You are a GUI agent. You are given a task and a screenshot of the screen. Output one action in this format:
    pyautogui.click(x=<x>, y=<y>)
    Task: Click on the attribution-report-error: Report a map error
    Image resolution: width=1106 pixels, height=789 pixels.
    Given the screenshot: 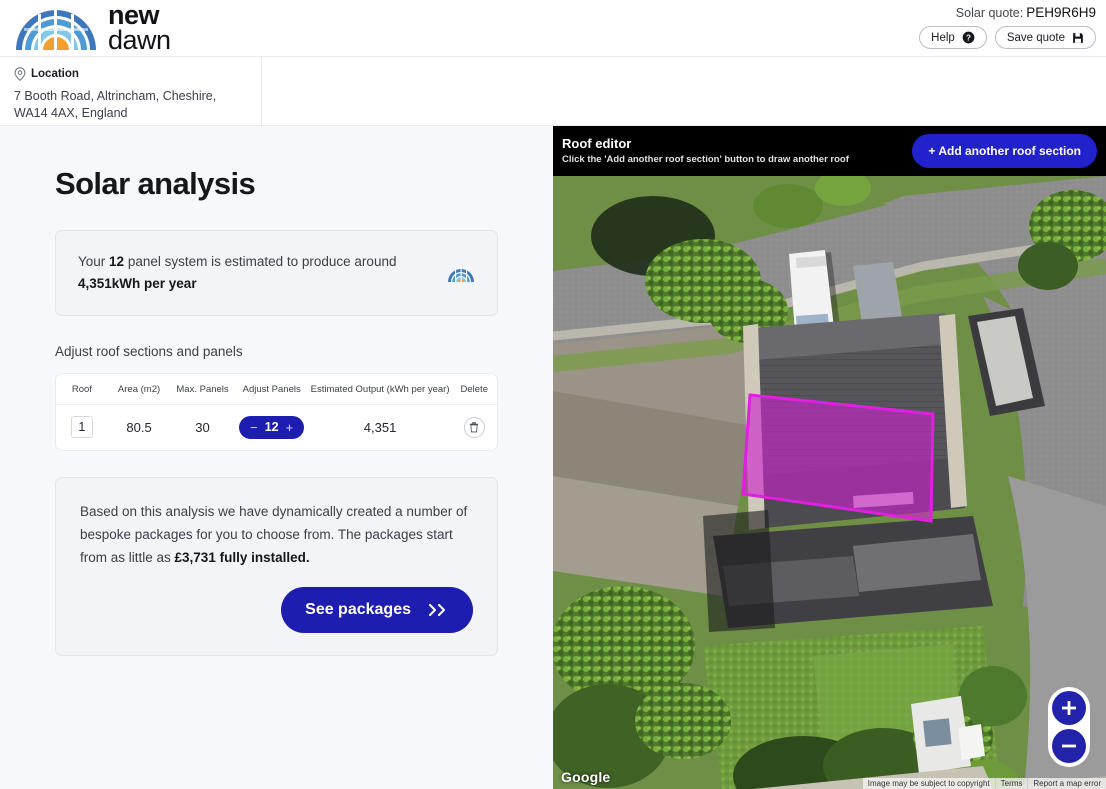 What is the action you would take?
    pyautogui.click(x=1066, y=783)
    